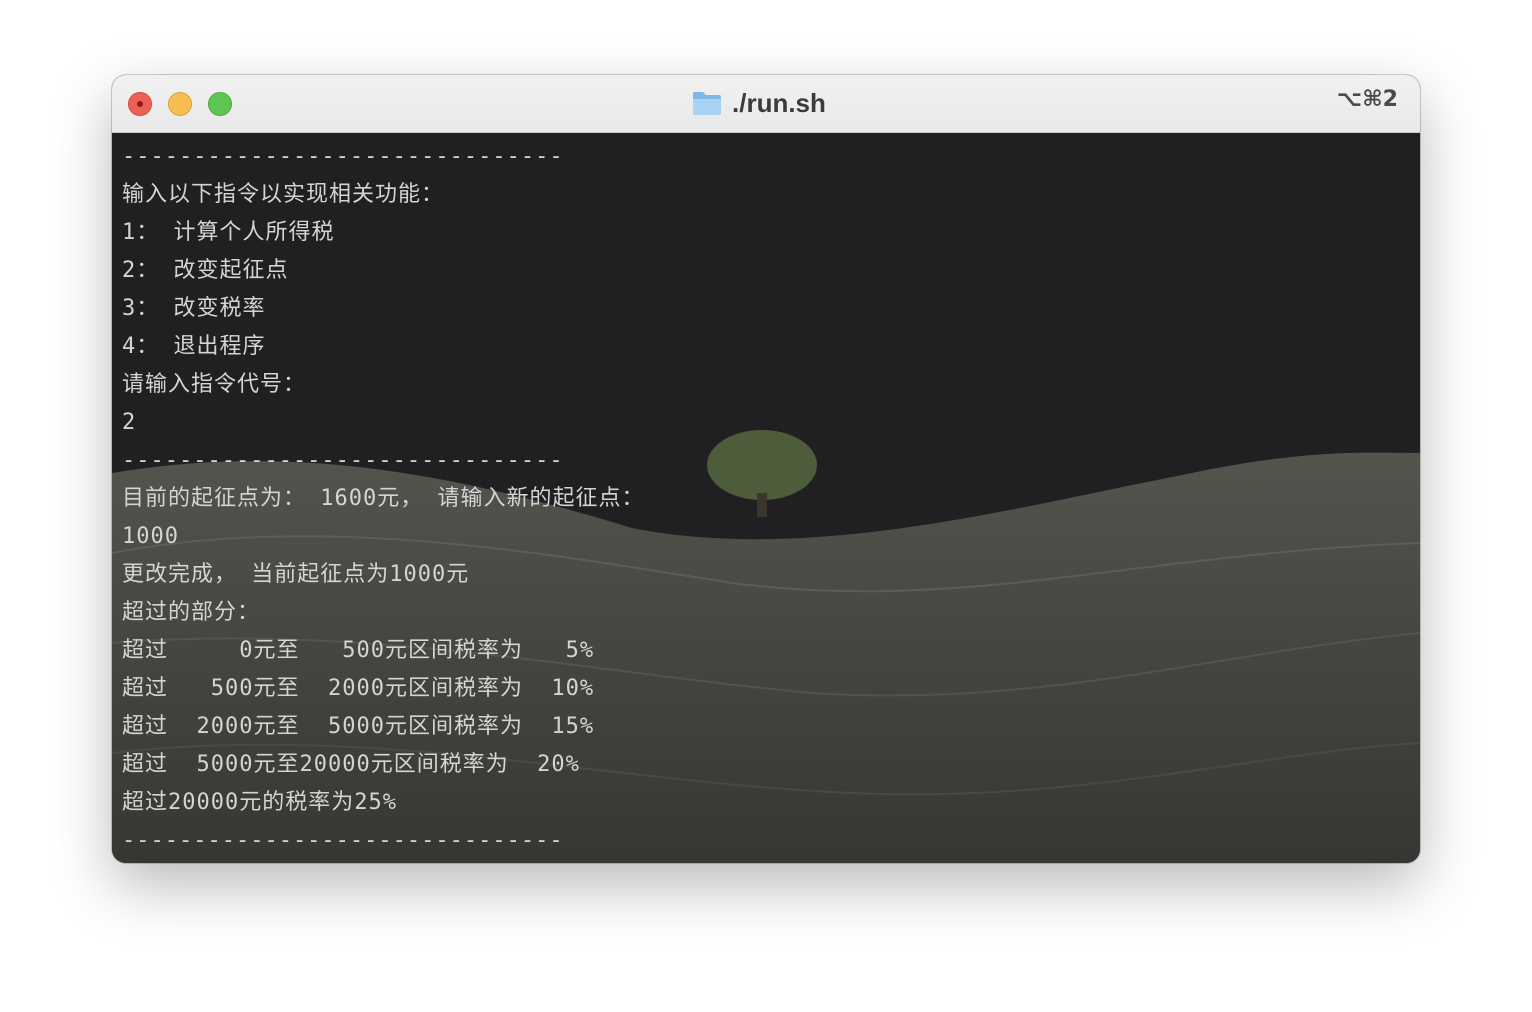 The width and height of the screenshot is (1532, 1012). Describe the element at coordinates (191, 612) in the screenshot. I see `output-line: 超过的部分：` at that location.